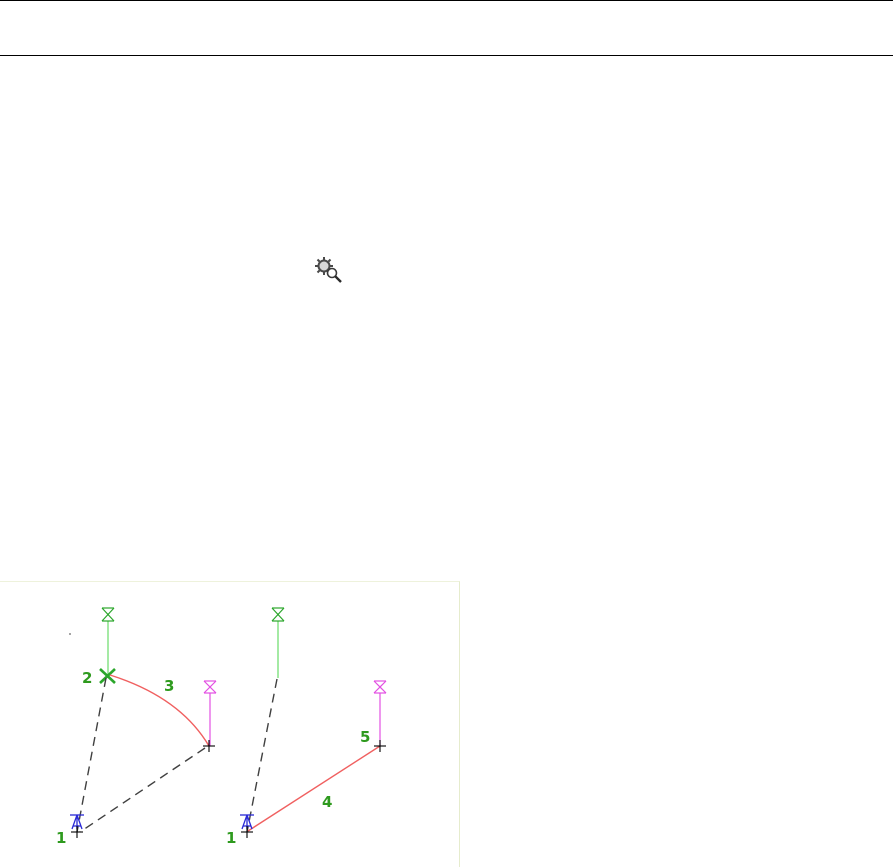 The image size is (893, 868). I want to click on right-red-line, so click(314, 788).